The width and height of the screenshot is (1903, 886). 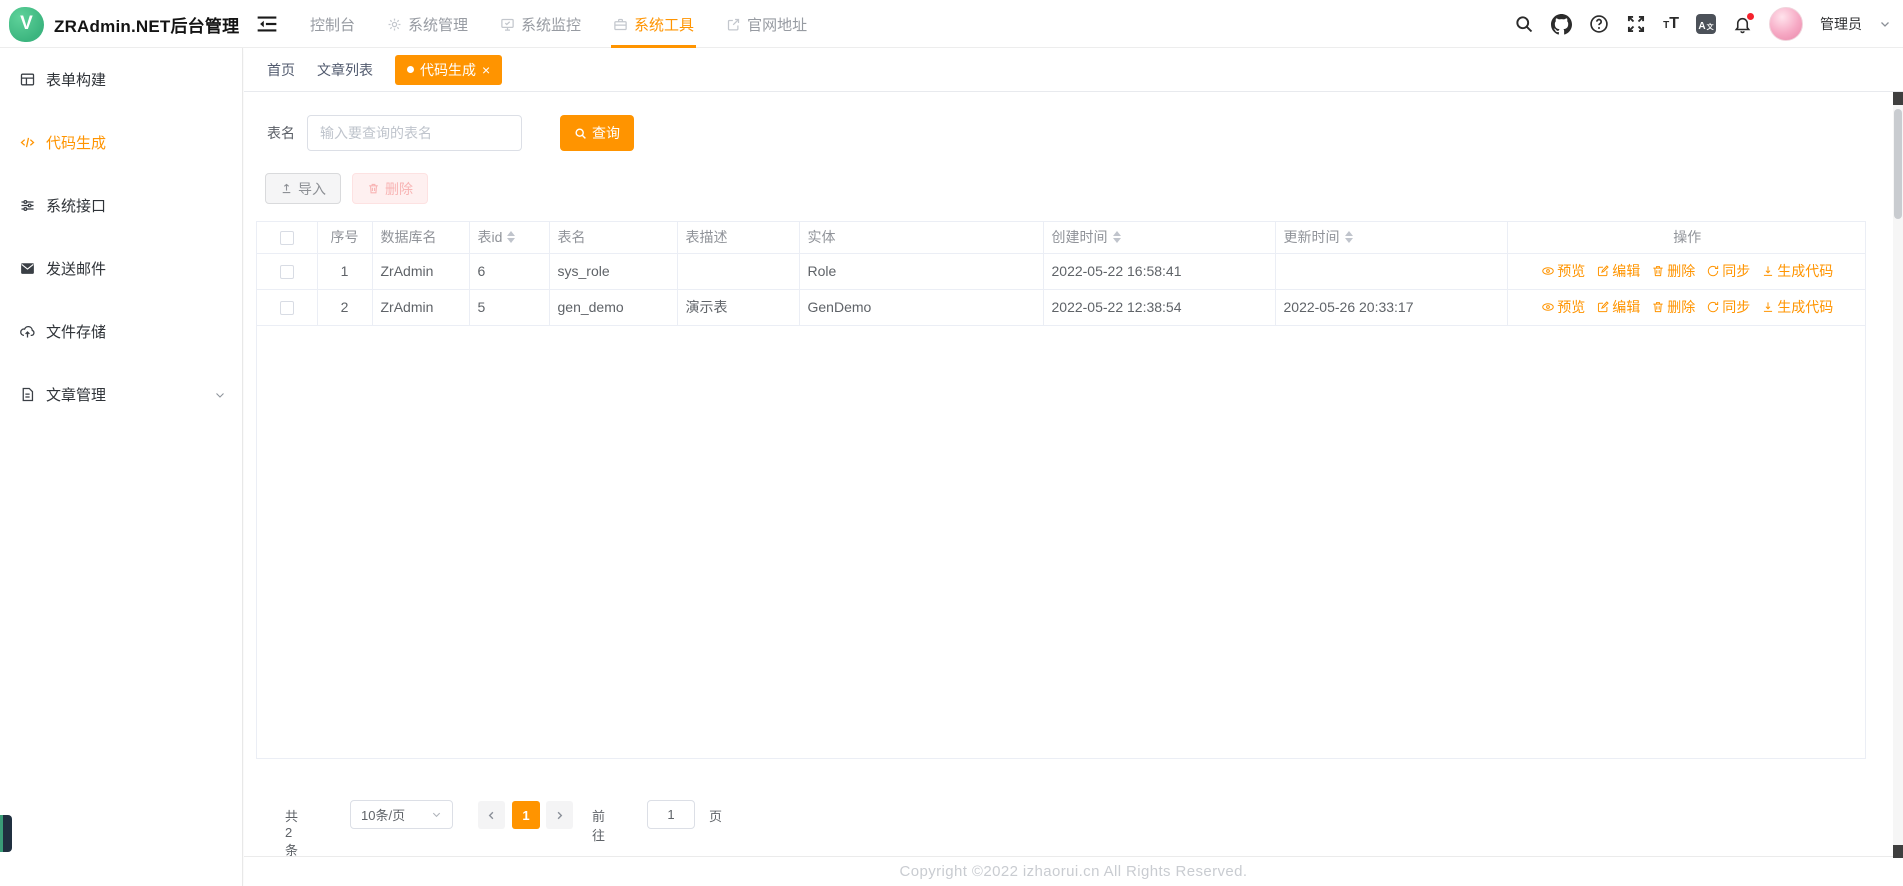 What do you see at coordinates (1898, 164) in the screenshot?
I see `scrollbar-thumb` at bounding box center [1898, 164].